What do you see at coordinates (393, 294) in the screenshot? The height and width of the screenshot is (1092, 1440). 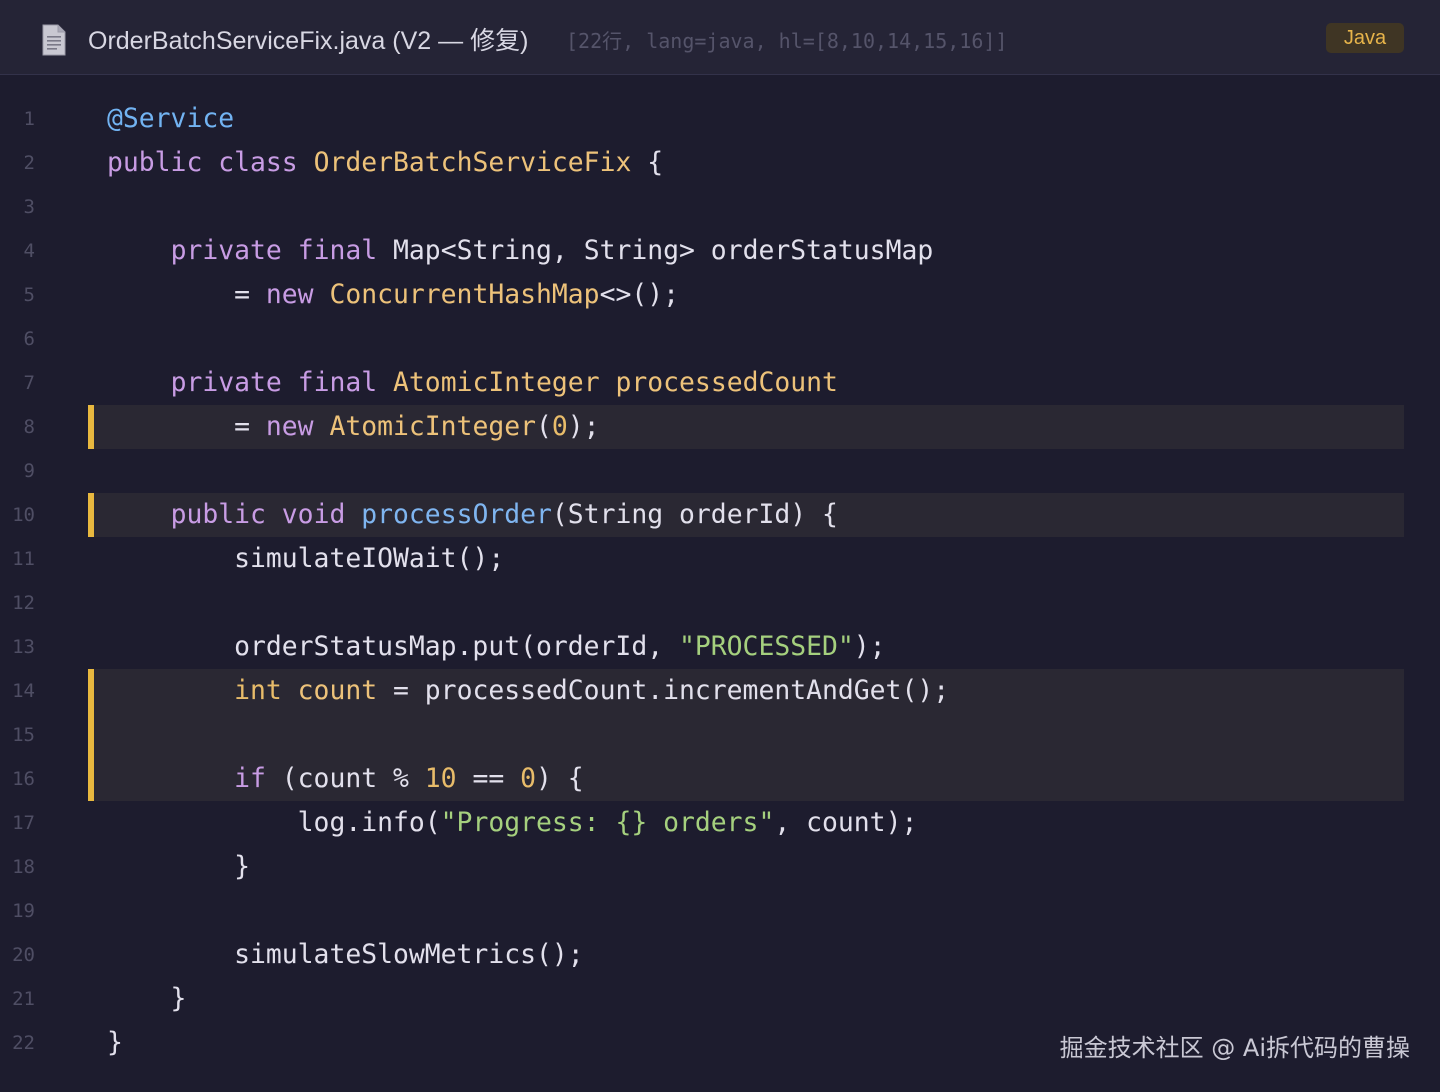 I see `line-text: = new ConcurrentHashMap<>();` at bounding box center [393, 294].